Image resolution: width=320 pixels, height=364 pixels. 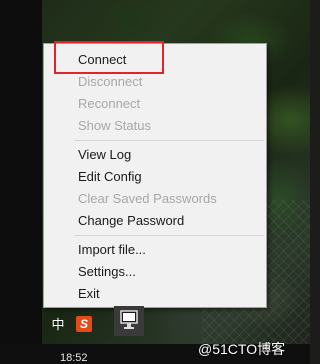 I want to click on menu-item-reconnect: Reconnect, so click(x=155, y=104).